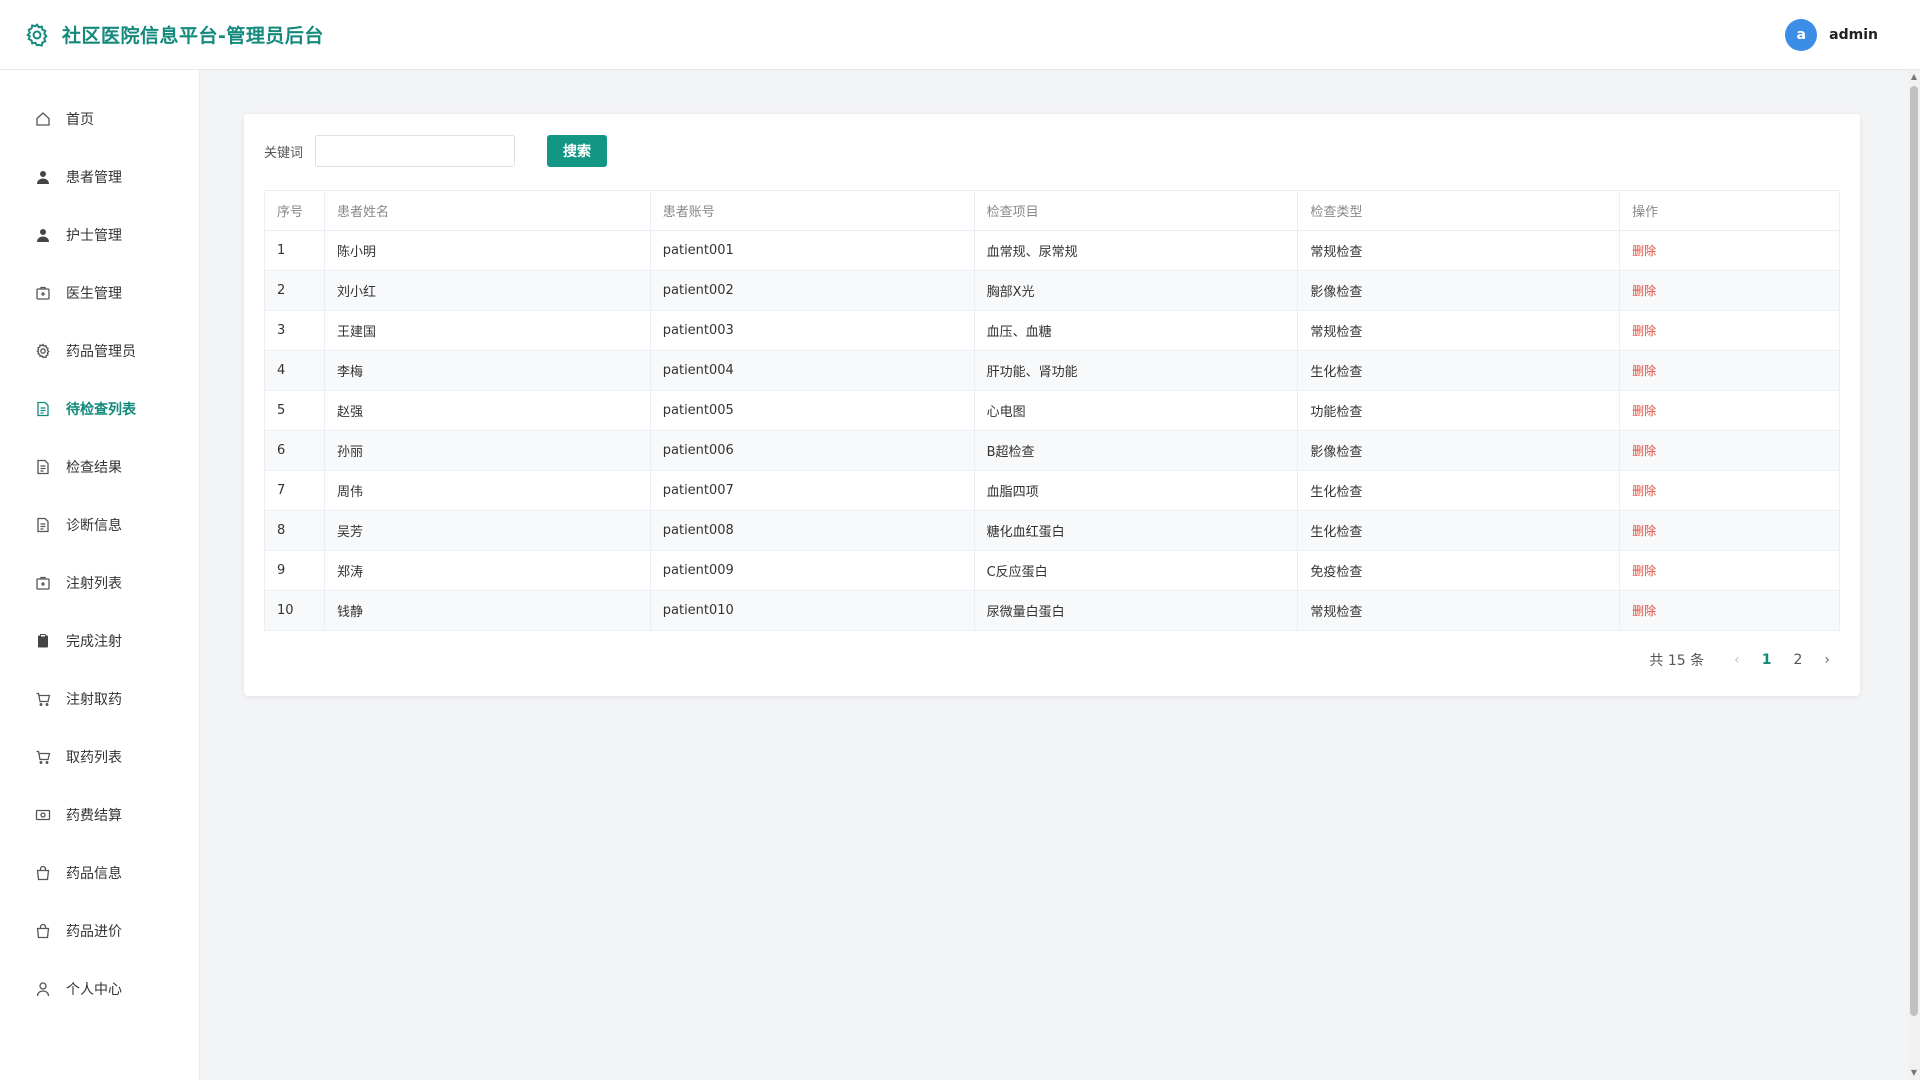 Image resolution: width=1920 pixels, height=1080 pixels. What do you see at coordinates (94, 990) in the screenshot?
I see `sidebar-item-label: 个人中心` at bounding box center [94, 990].